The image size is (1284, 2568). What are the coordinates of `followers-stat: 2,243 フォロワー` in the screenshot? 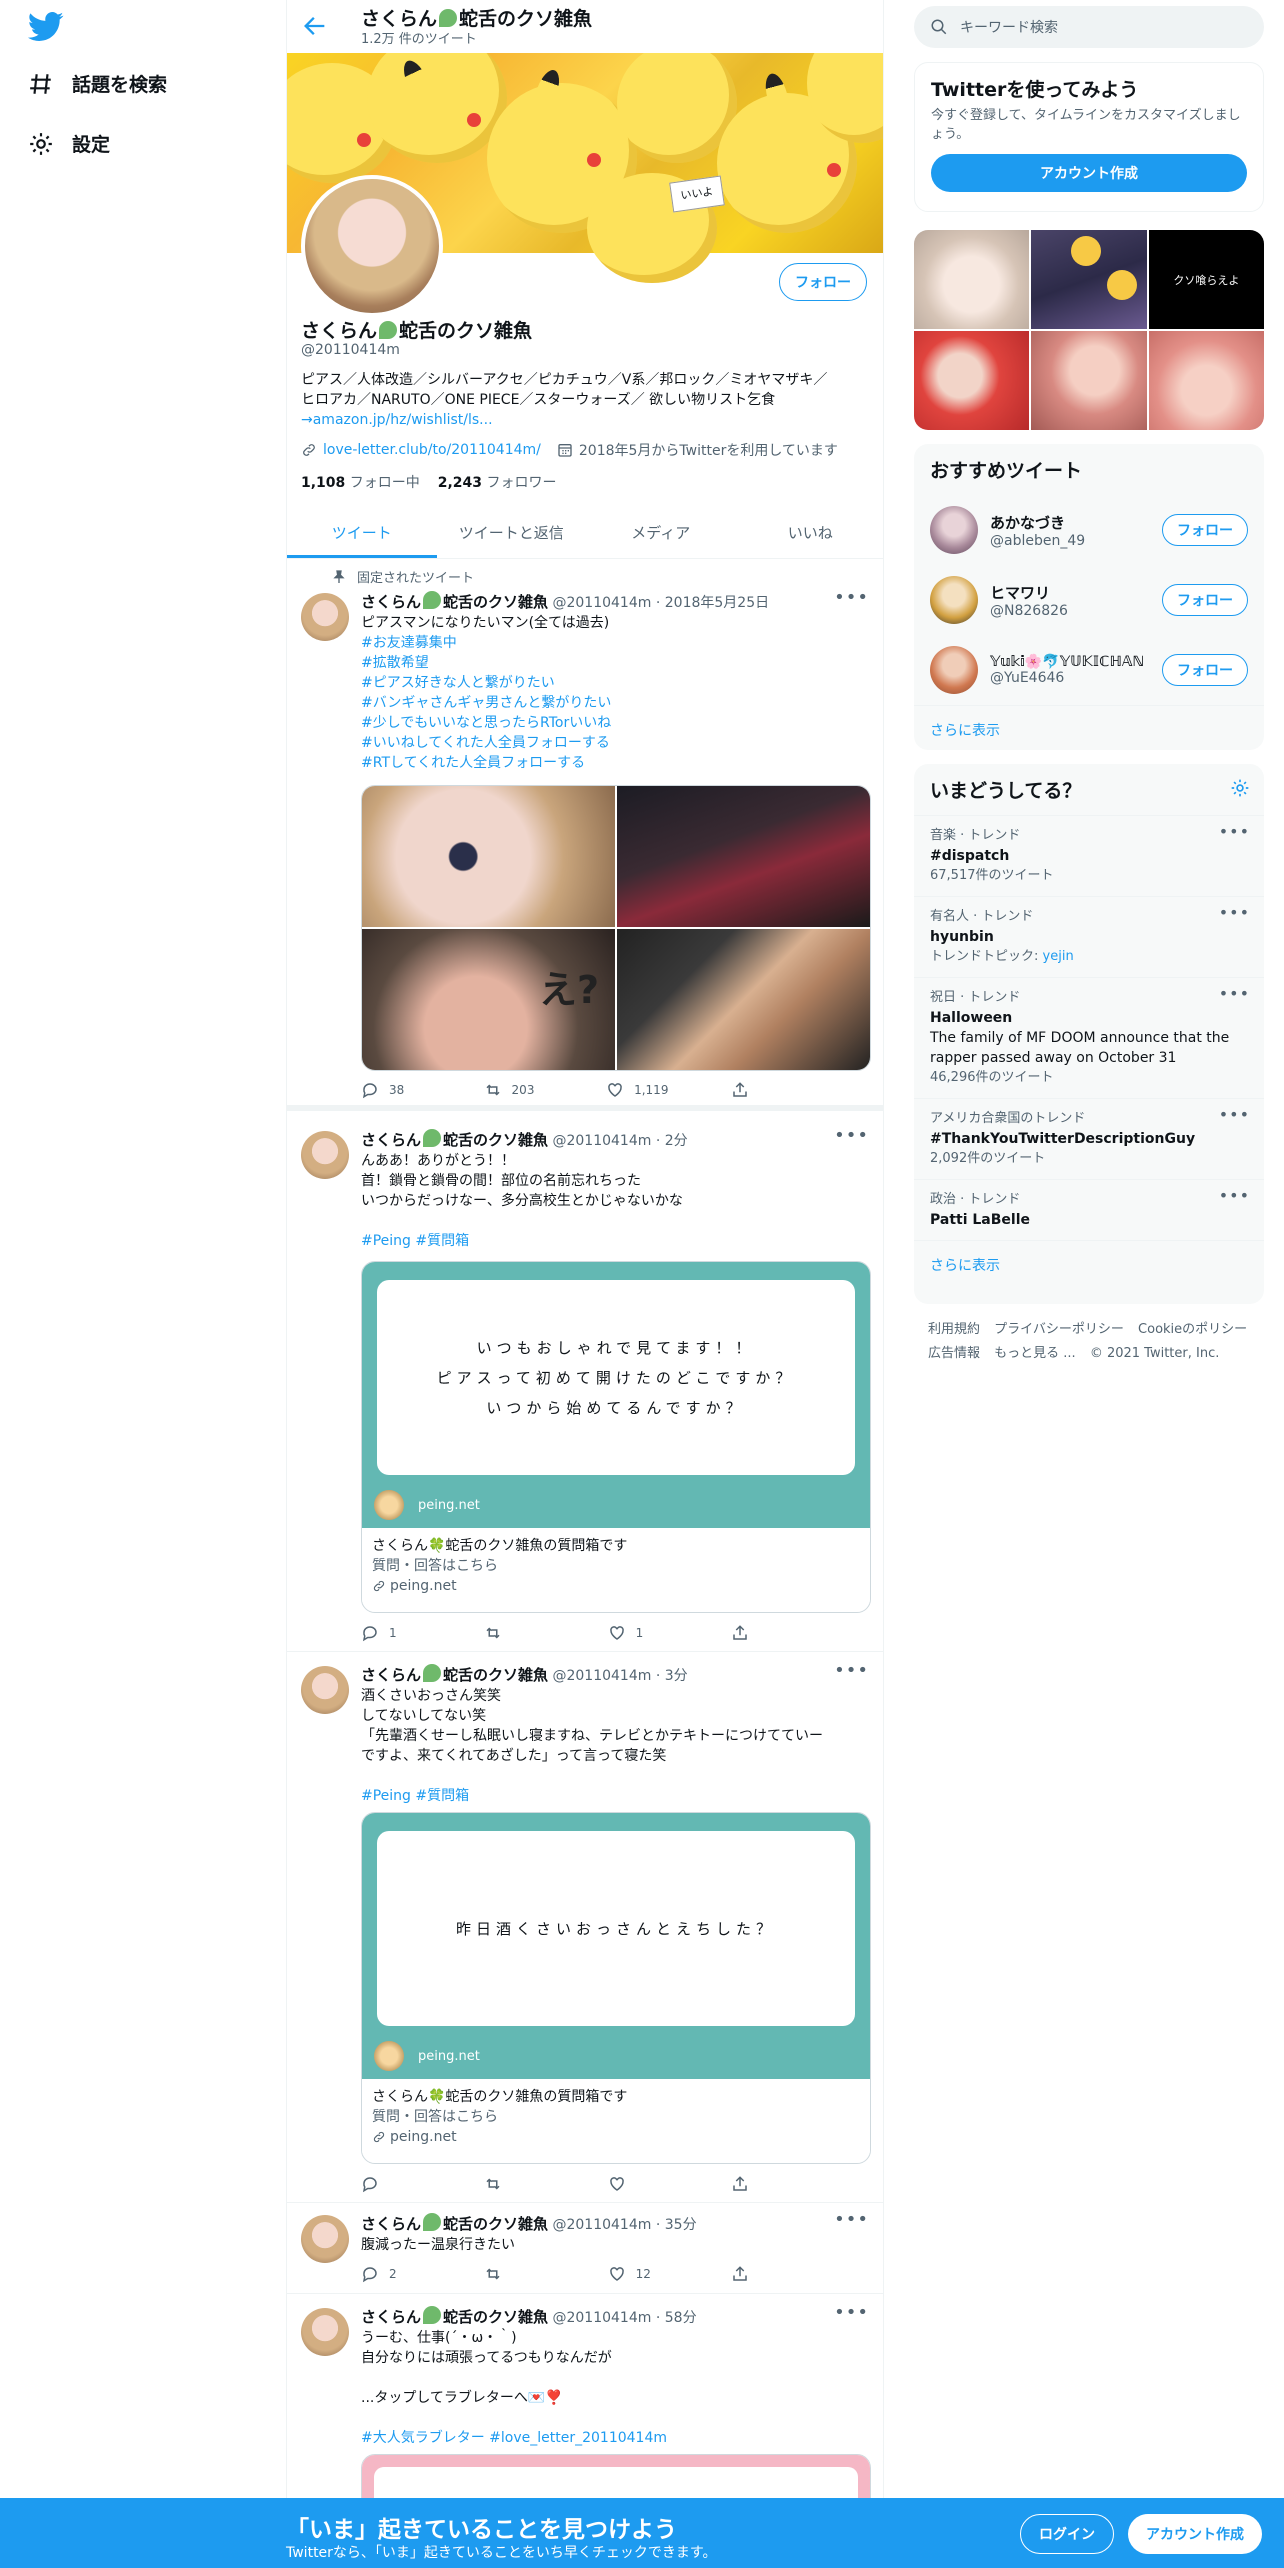 It's located at (497, 482).